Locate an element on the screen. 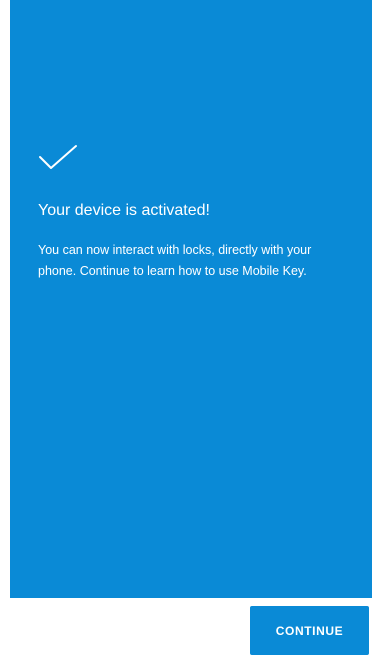  activation-title: Your device is activated! is located at coordinates (124, 210).